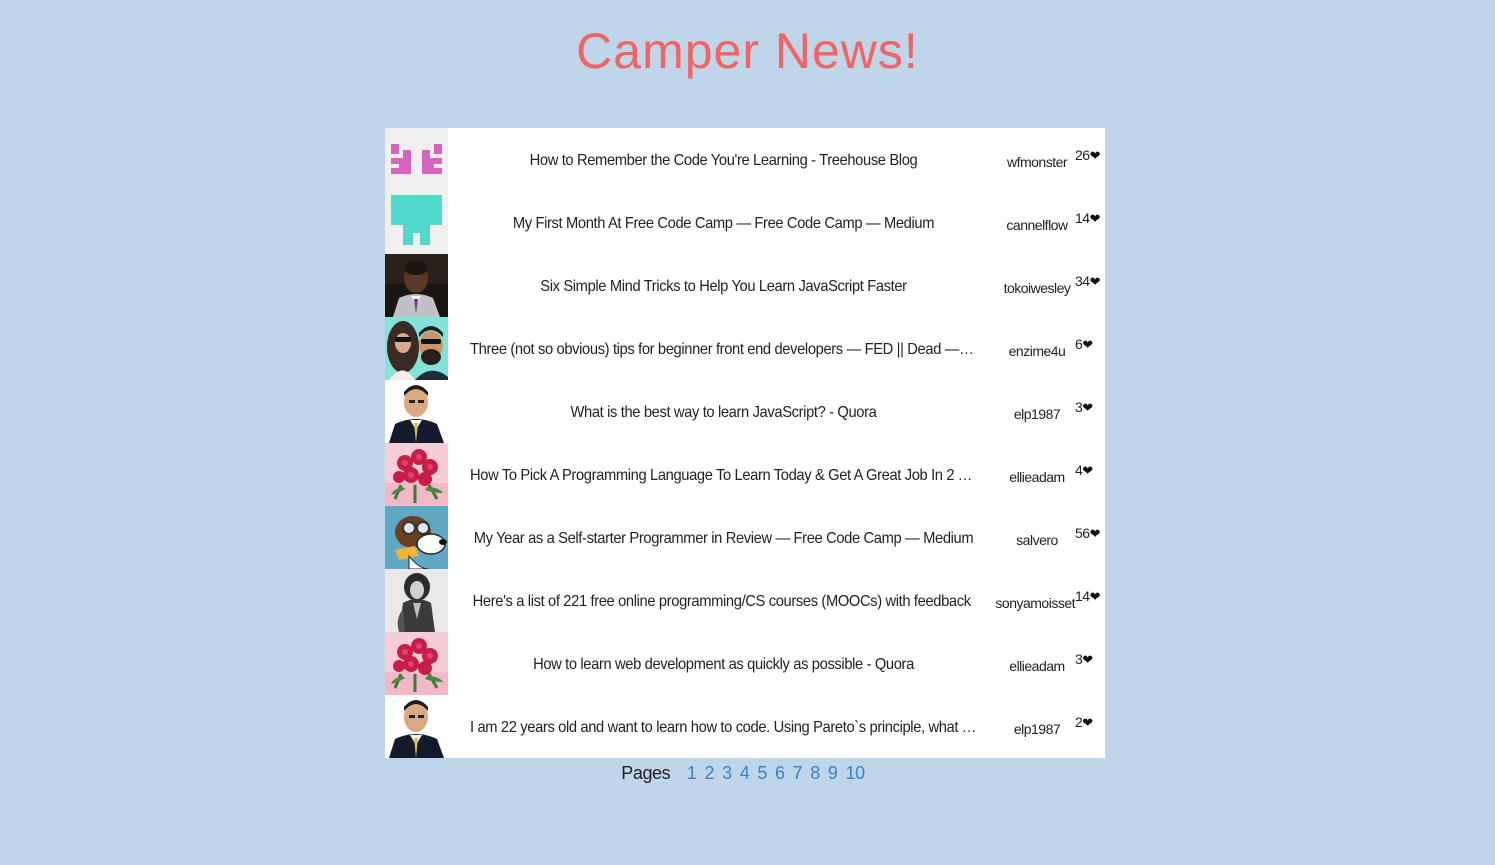 This screenshot has width=1495, height=865. I want to click on vote-number: 34, so click(1082, 281).